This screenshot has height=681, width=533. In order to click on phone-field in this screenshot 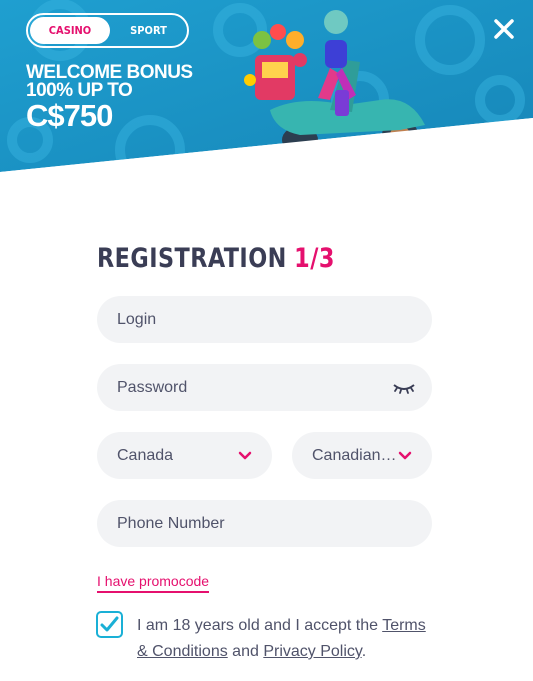, I will do `click(264, 523)`.